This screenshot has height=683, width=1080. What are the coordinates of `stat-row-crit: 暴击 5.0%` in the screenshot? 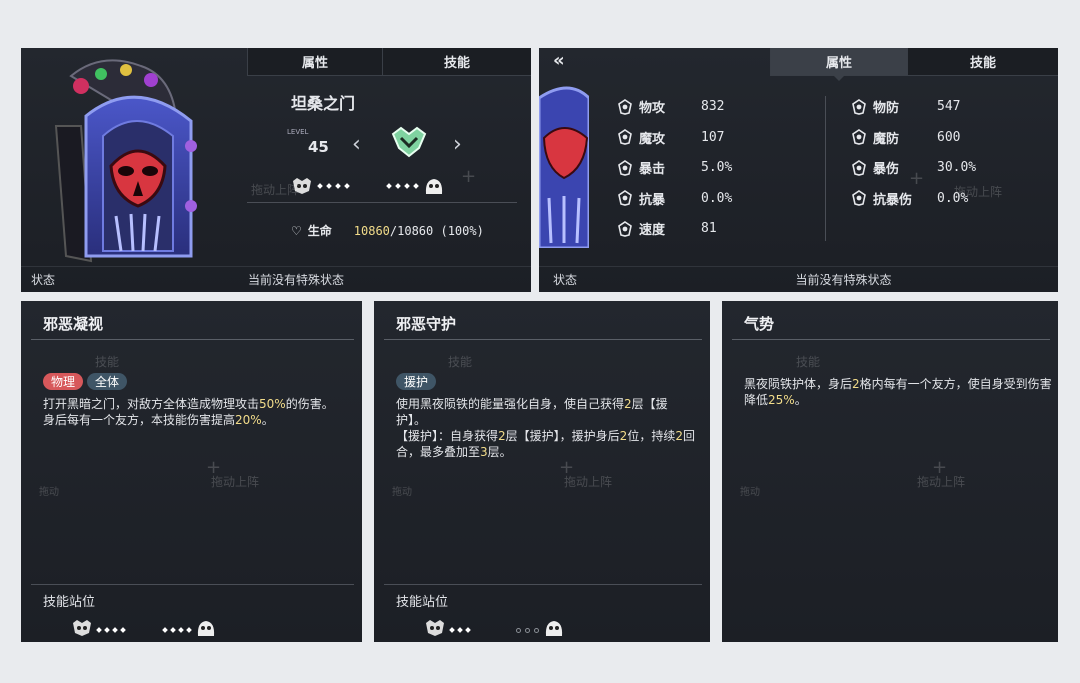 It's located at (674, 167).